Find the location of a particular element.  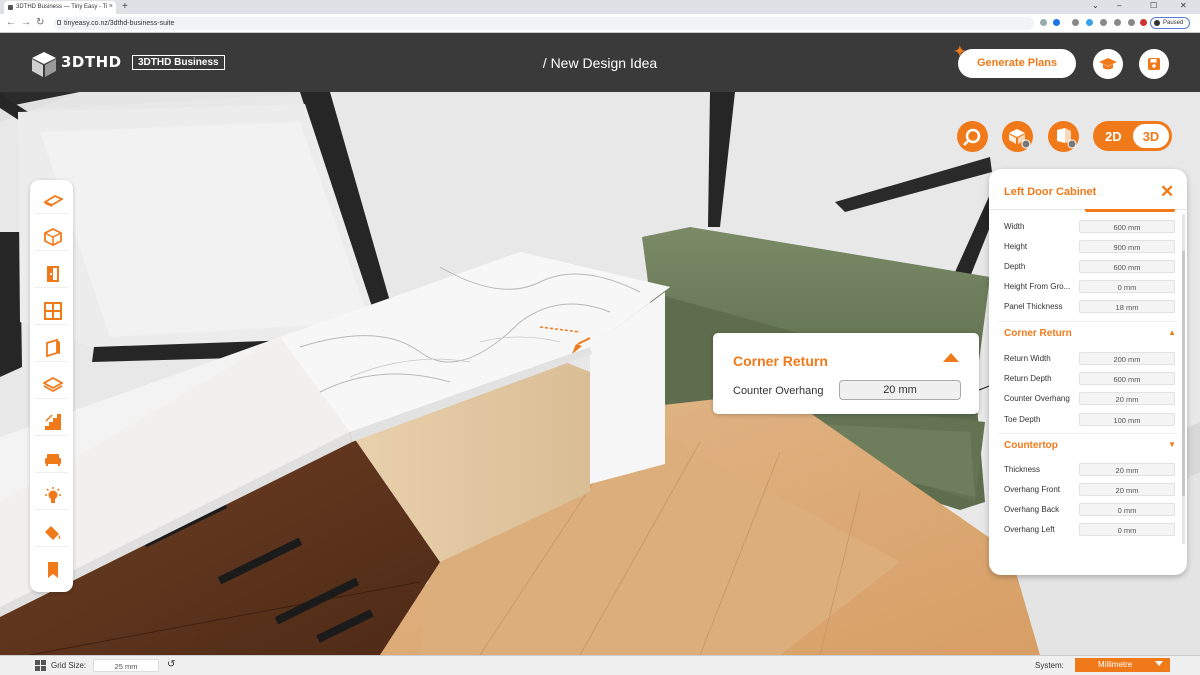

mode-3d-option: 3D is located at coordinates (1151, 136).